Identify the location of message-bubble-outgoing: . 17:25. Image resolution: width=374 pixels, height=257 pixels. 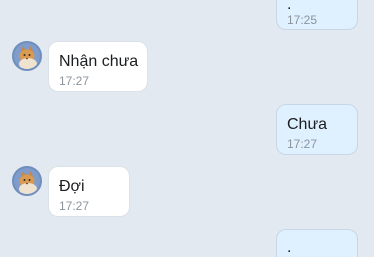
(317, 15).